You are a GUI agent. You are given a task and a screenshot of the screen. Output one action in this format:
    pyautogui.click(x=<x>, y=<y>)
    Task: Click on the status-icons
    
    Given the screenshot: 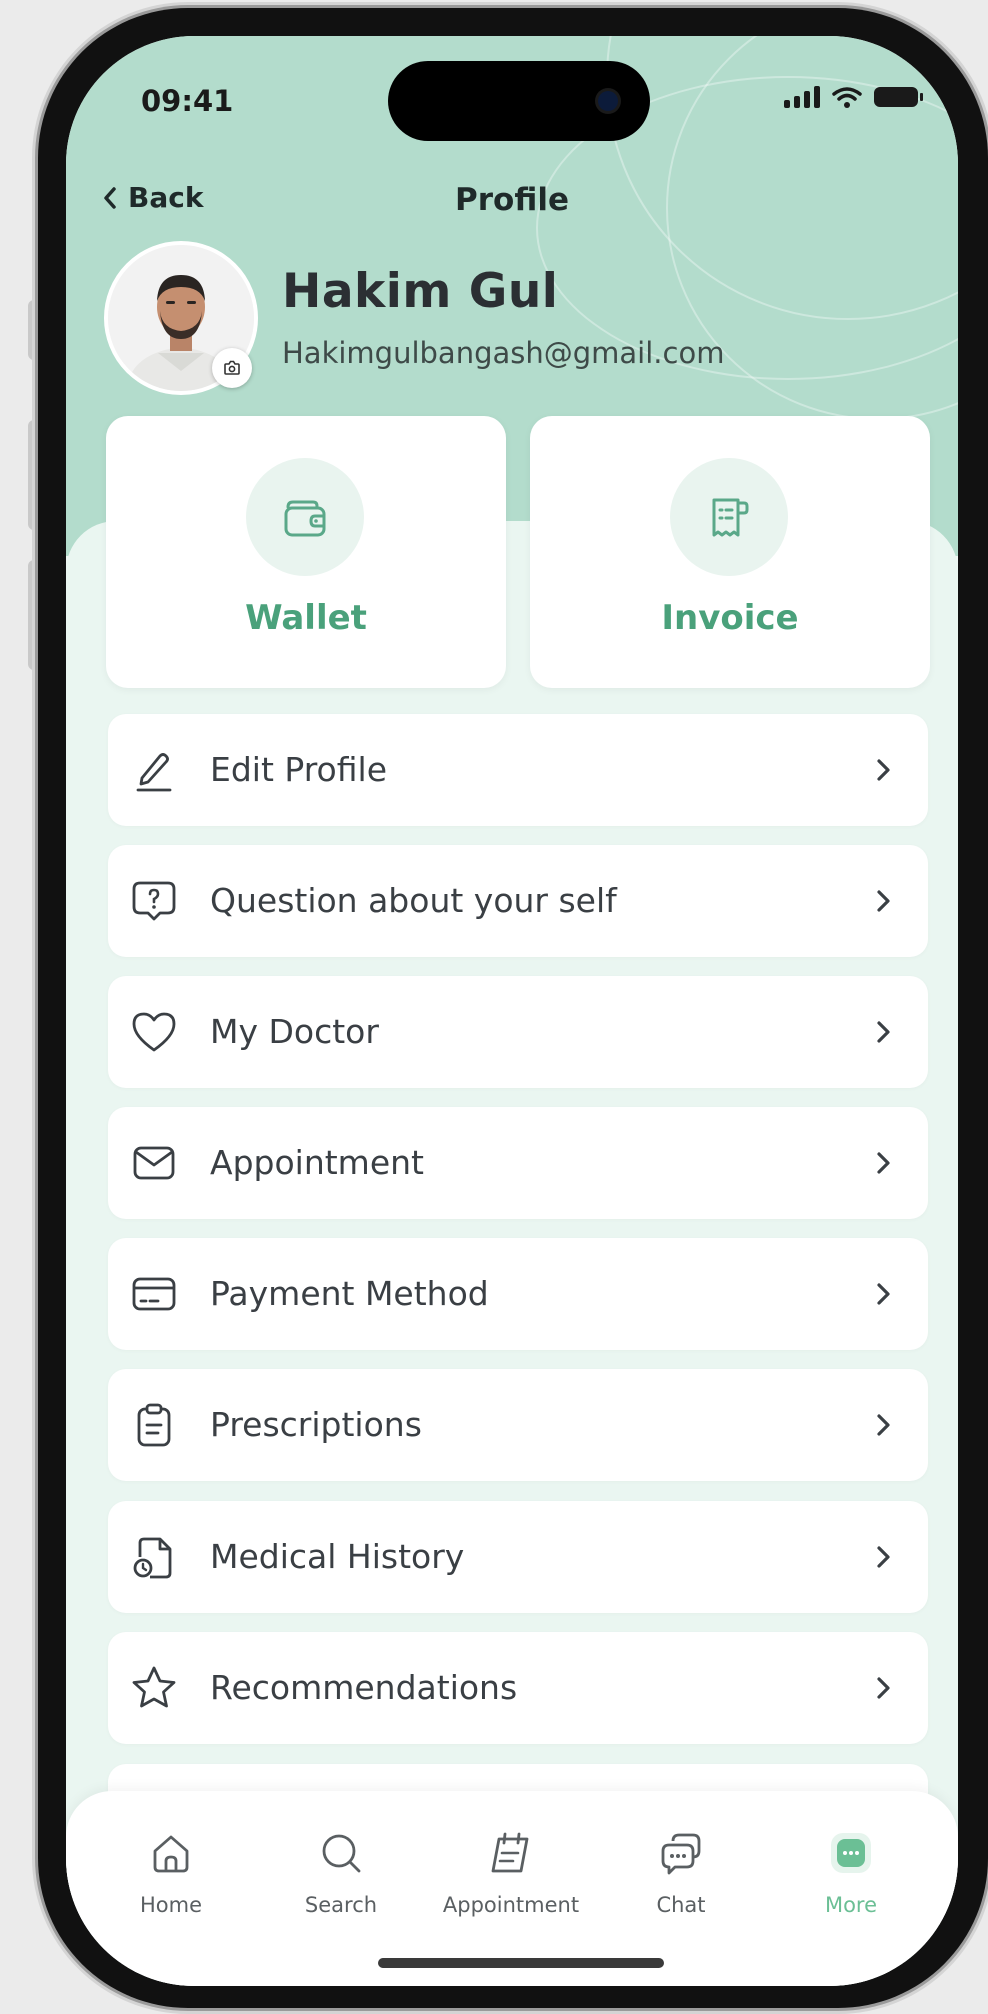 What is the action you would take?
    pyautogui.click(x=853, y=97)
    